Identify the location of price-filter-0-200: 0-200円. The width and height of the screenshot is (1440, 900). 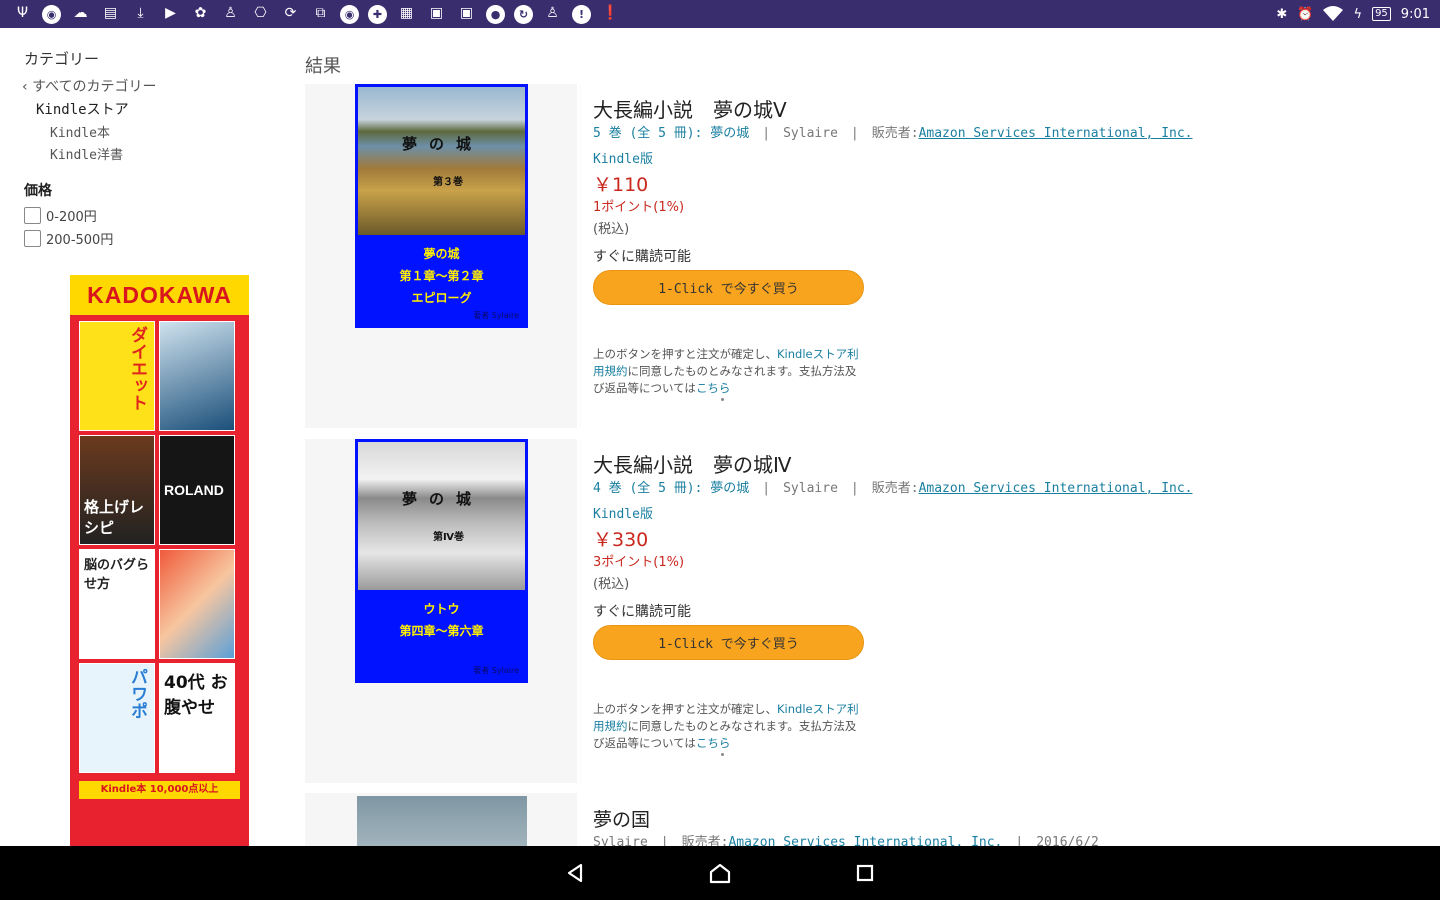
(60, 215).